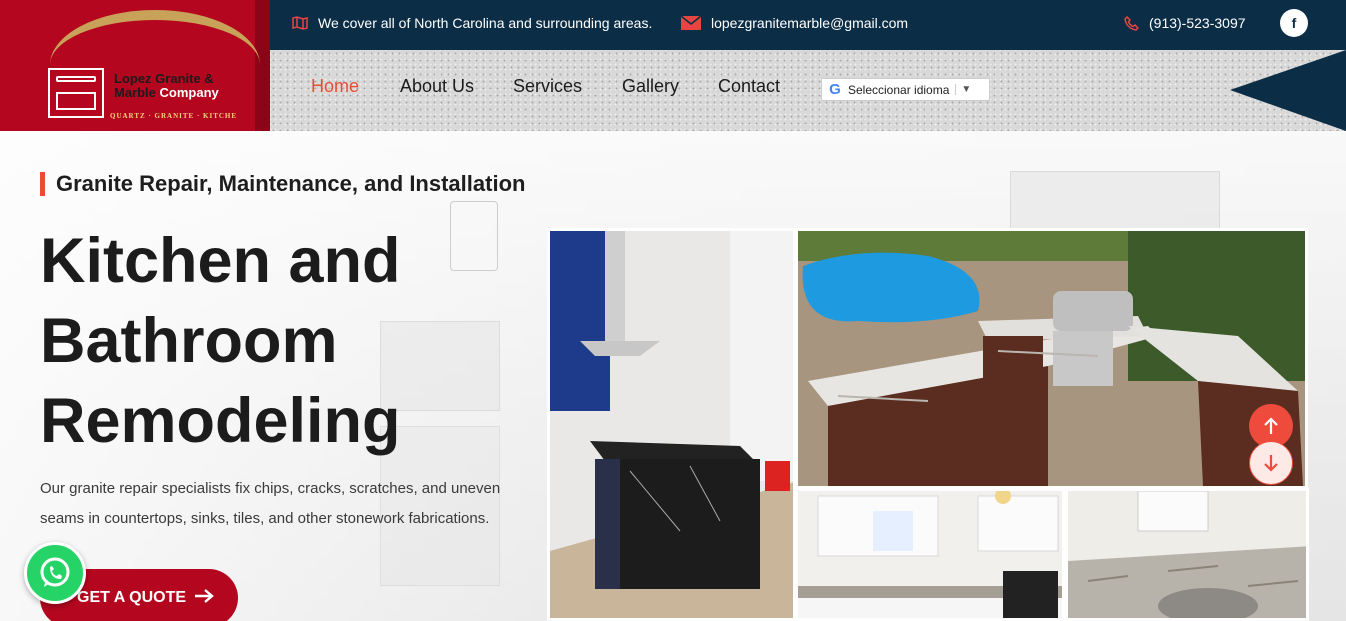 The image size is (1346, 621). What do you see at coordinates (1294, 23) in the screenshot?
I see `facebook-icon: f` at bounding box center [1294, 23].